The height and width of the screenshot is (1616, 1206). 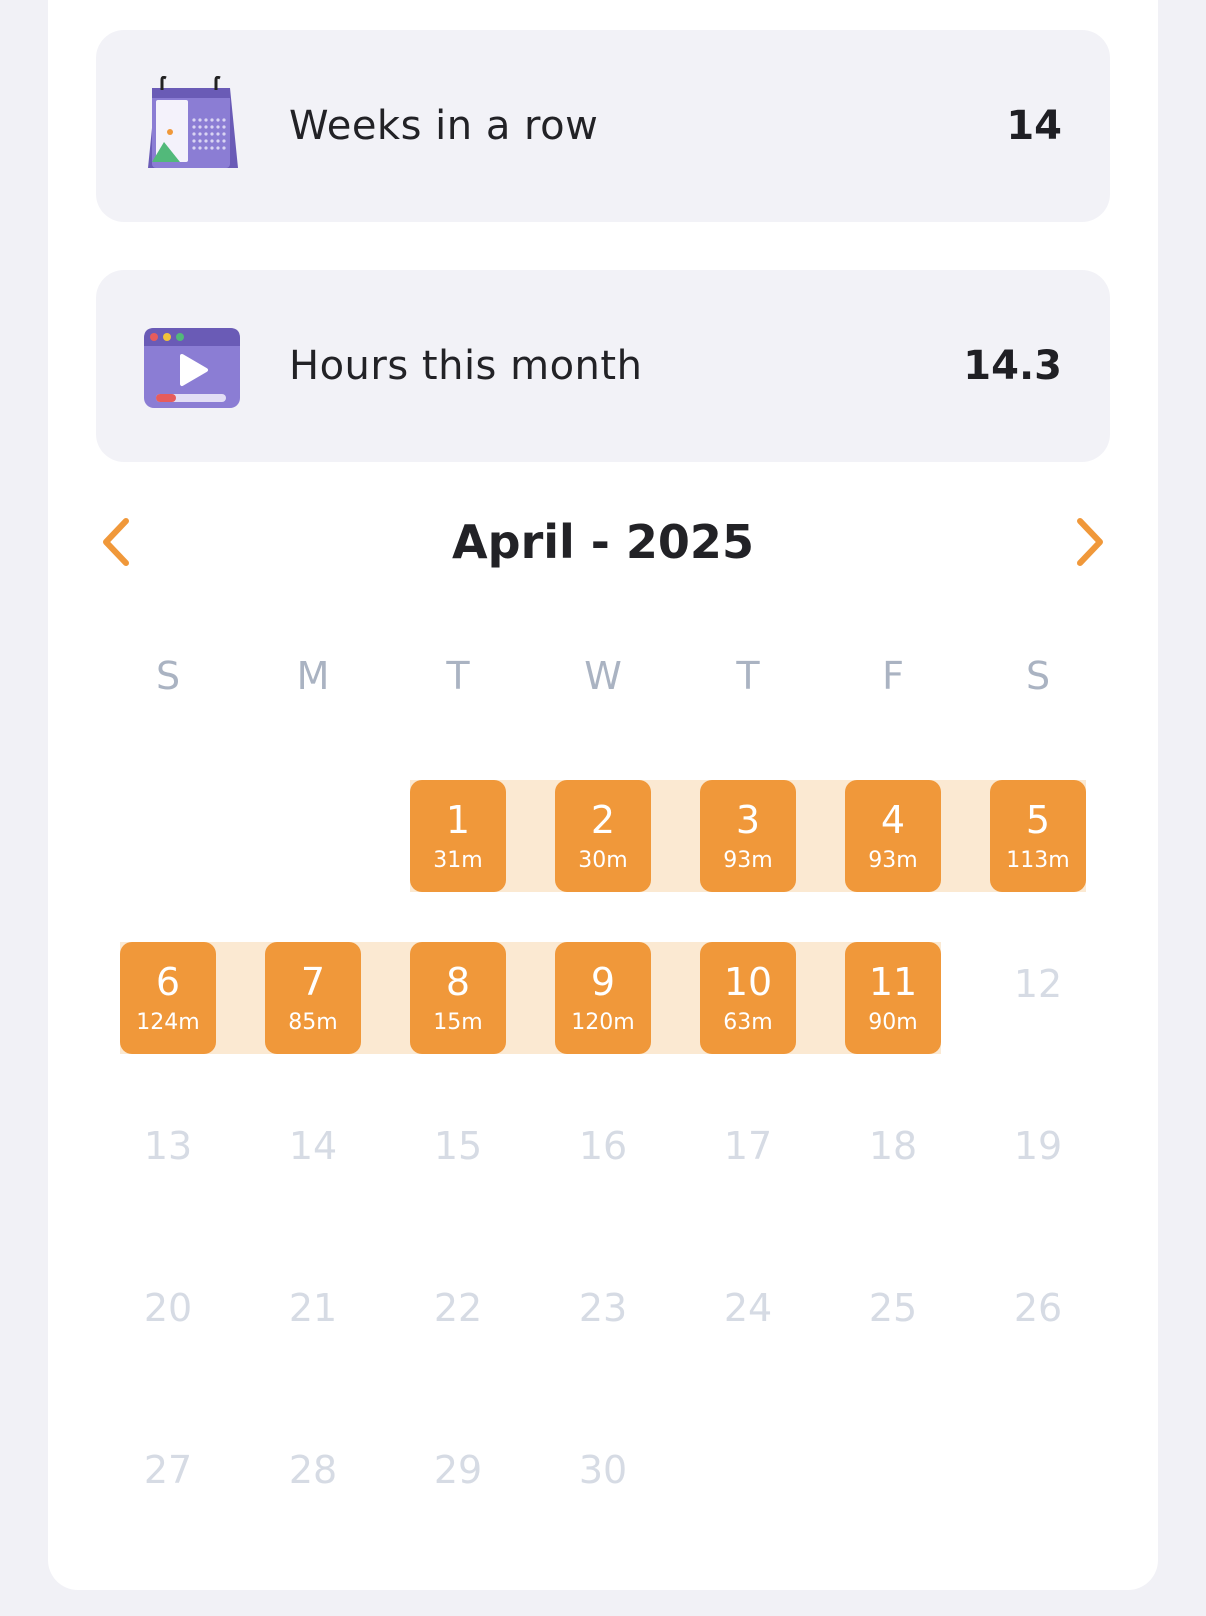 I want to click on day-number: 14, so click(x=313, y=1146).